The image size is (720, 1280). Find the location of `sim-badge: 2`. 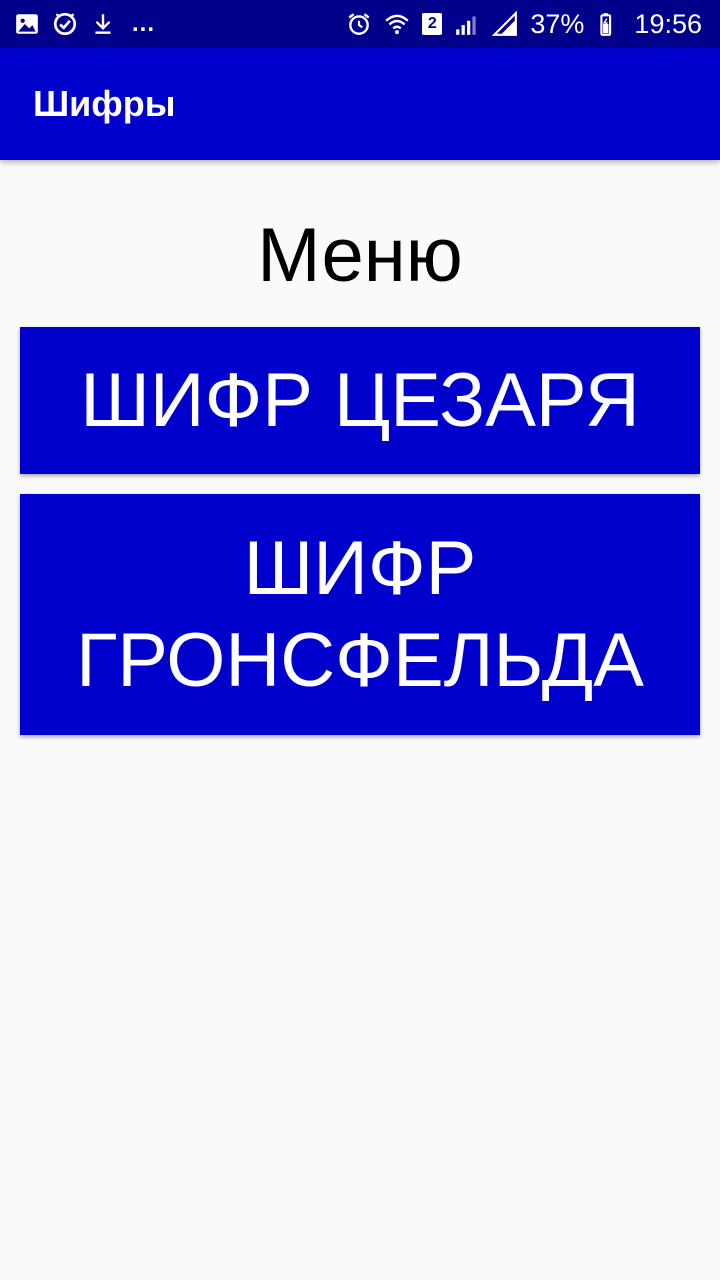

sim-badge: 2 is located at coordinates (432, 24).